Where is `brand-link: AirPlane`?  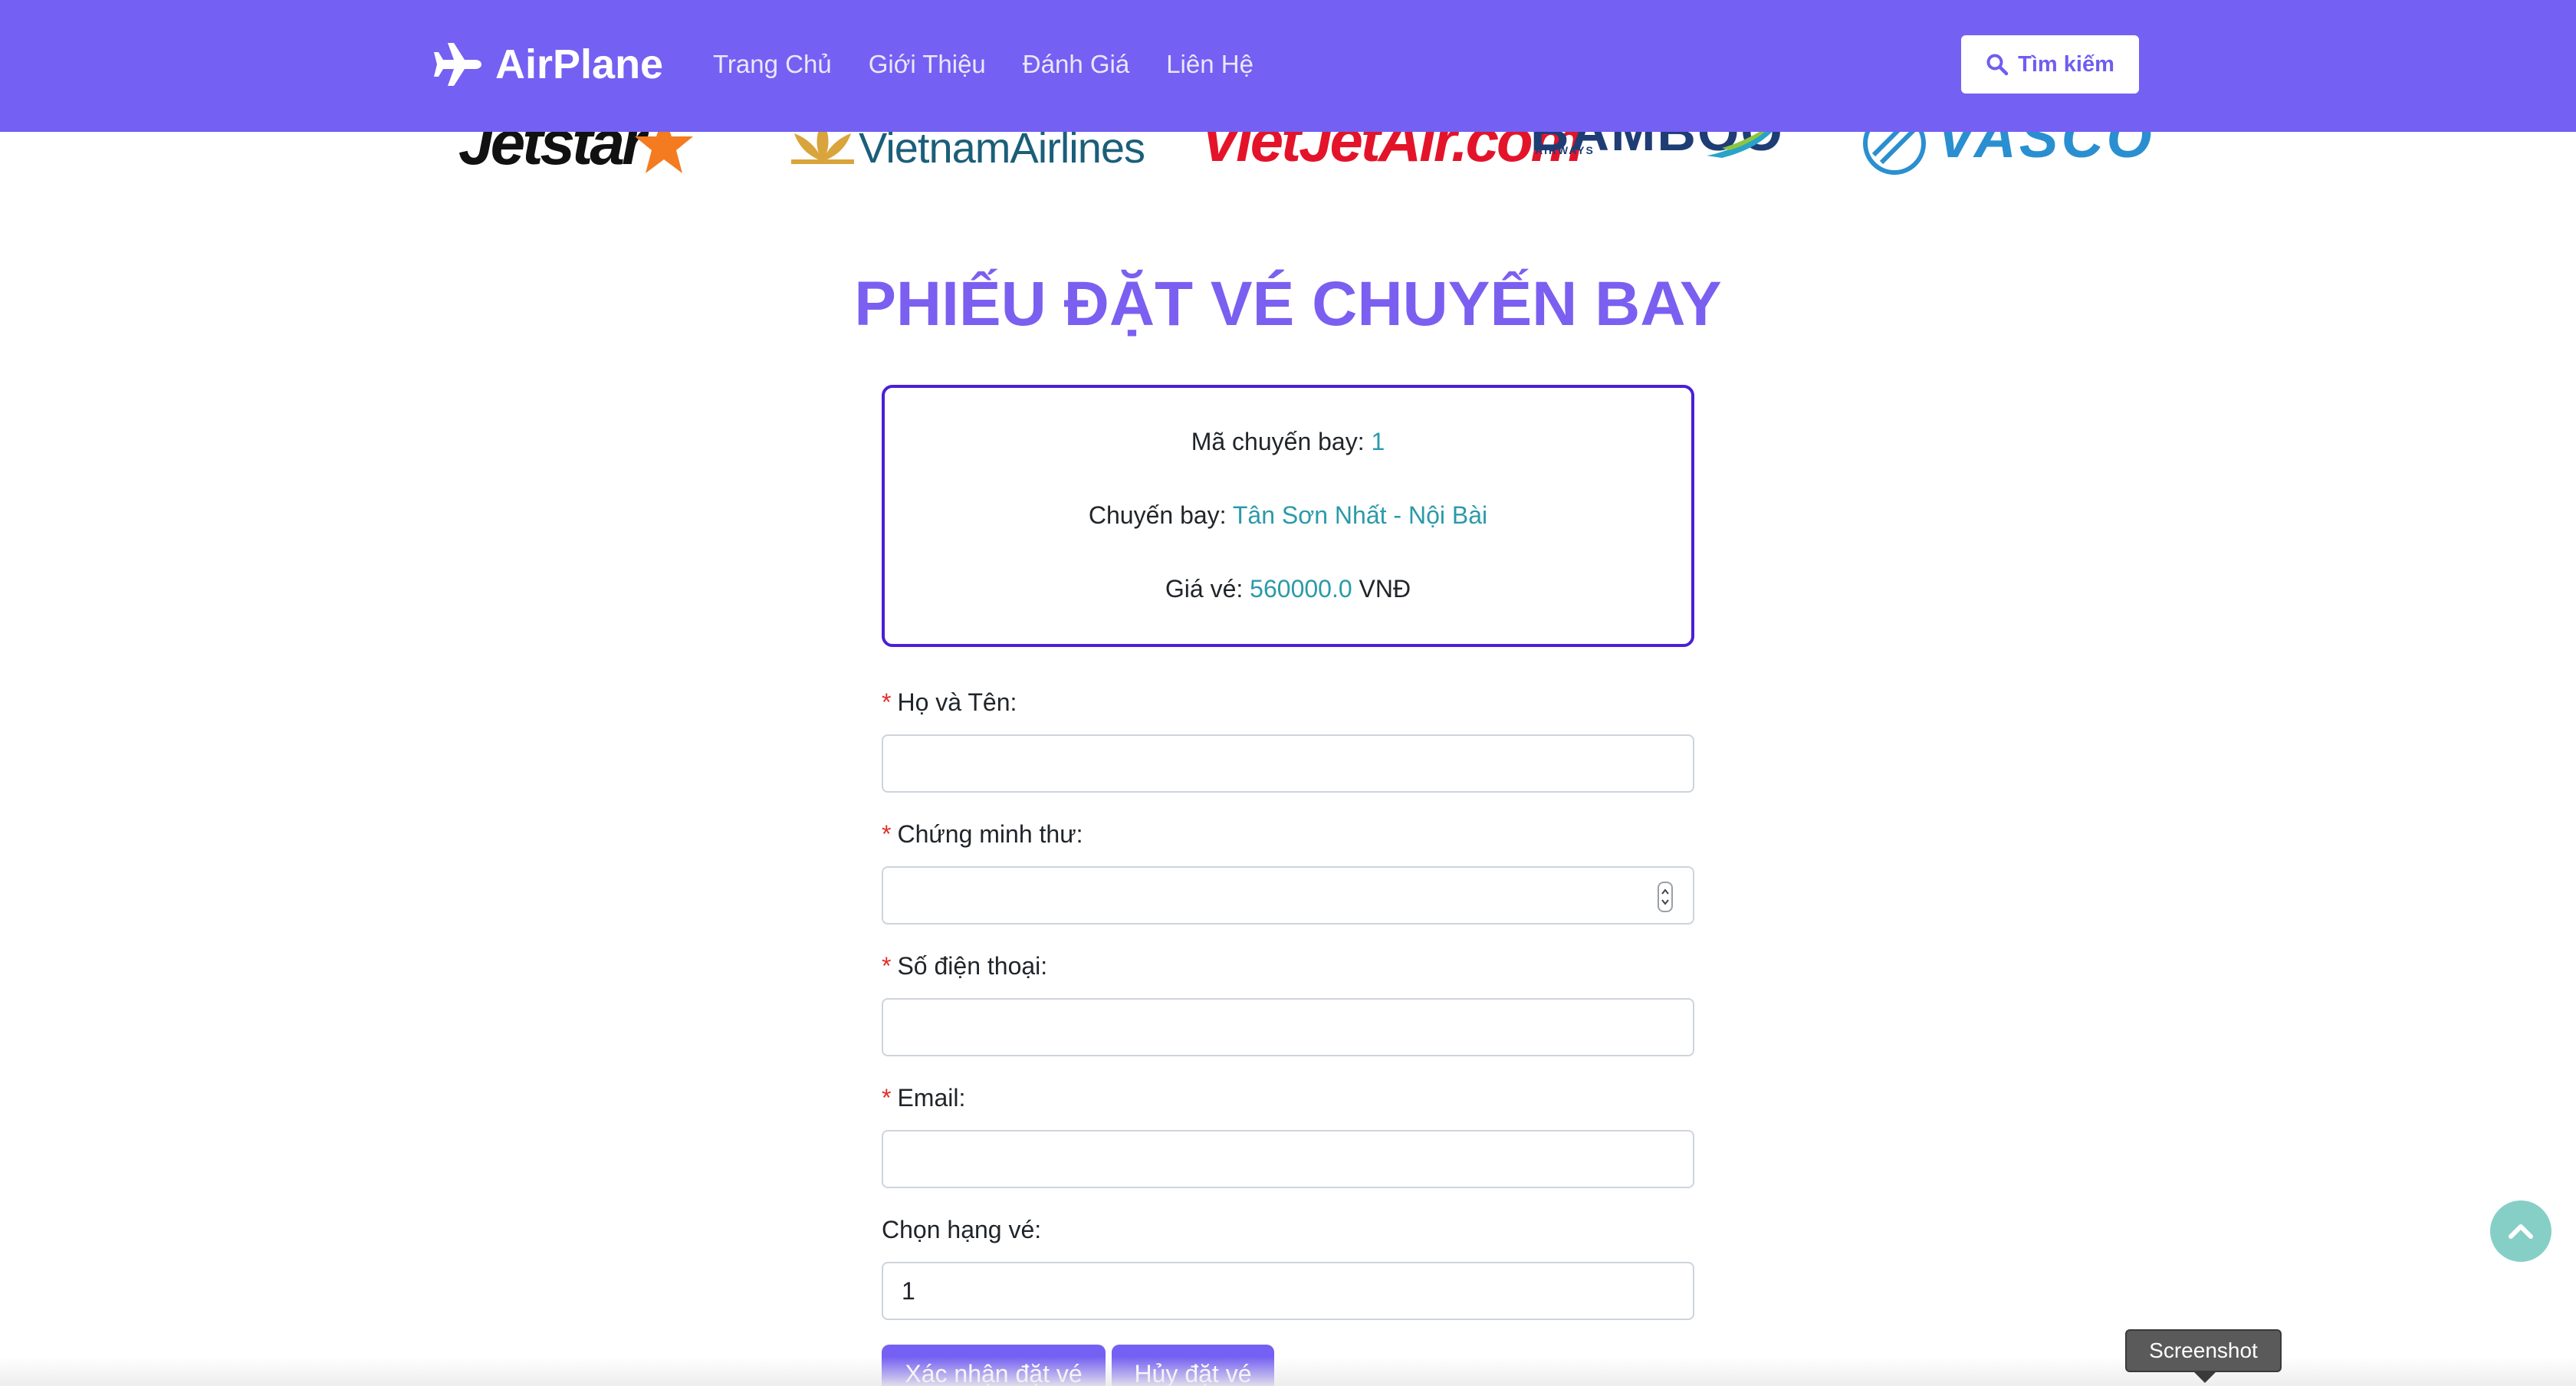 brand-link: AirPlane is located at coordinates (548, 64).